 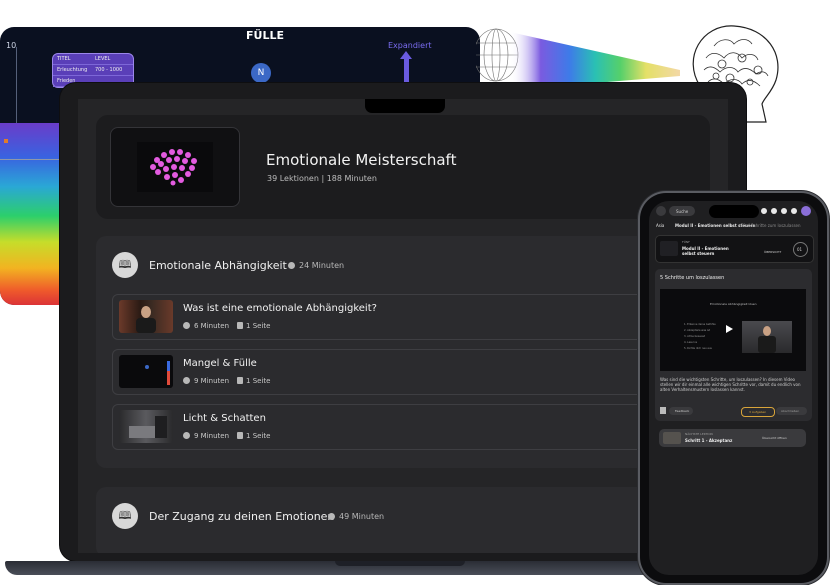 I want to click on menu-icon, so click(x=661, y=211).